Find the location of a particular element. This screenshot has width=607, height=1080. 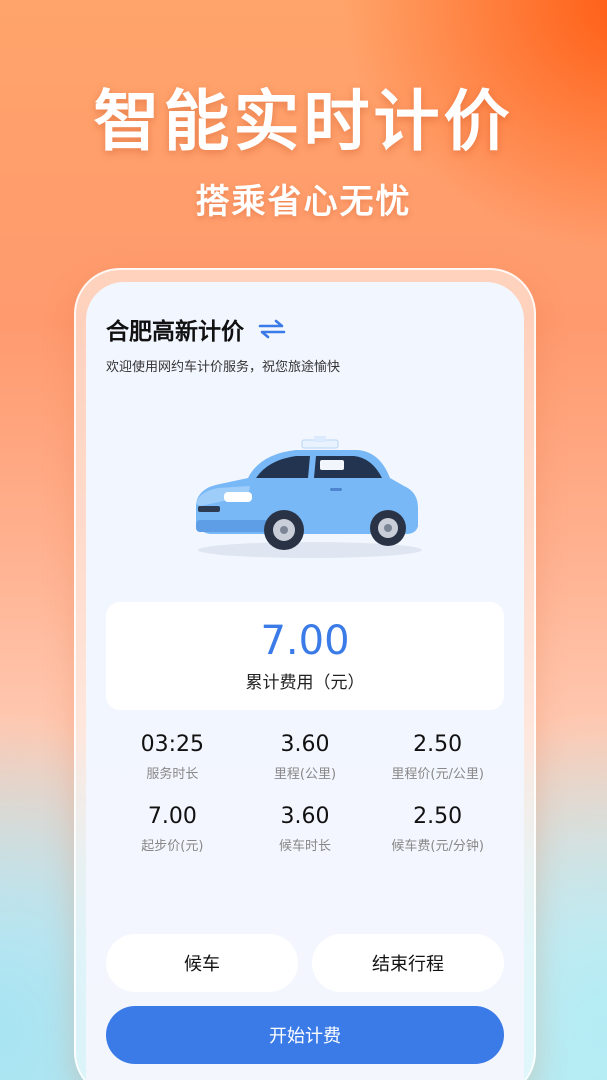

stat-label: 候车费(元/分钟) is located at coordinates (437, 846).